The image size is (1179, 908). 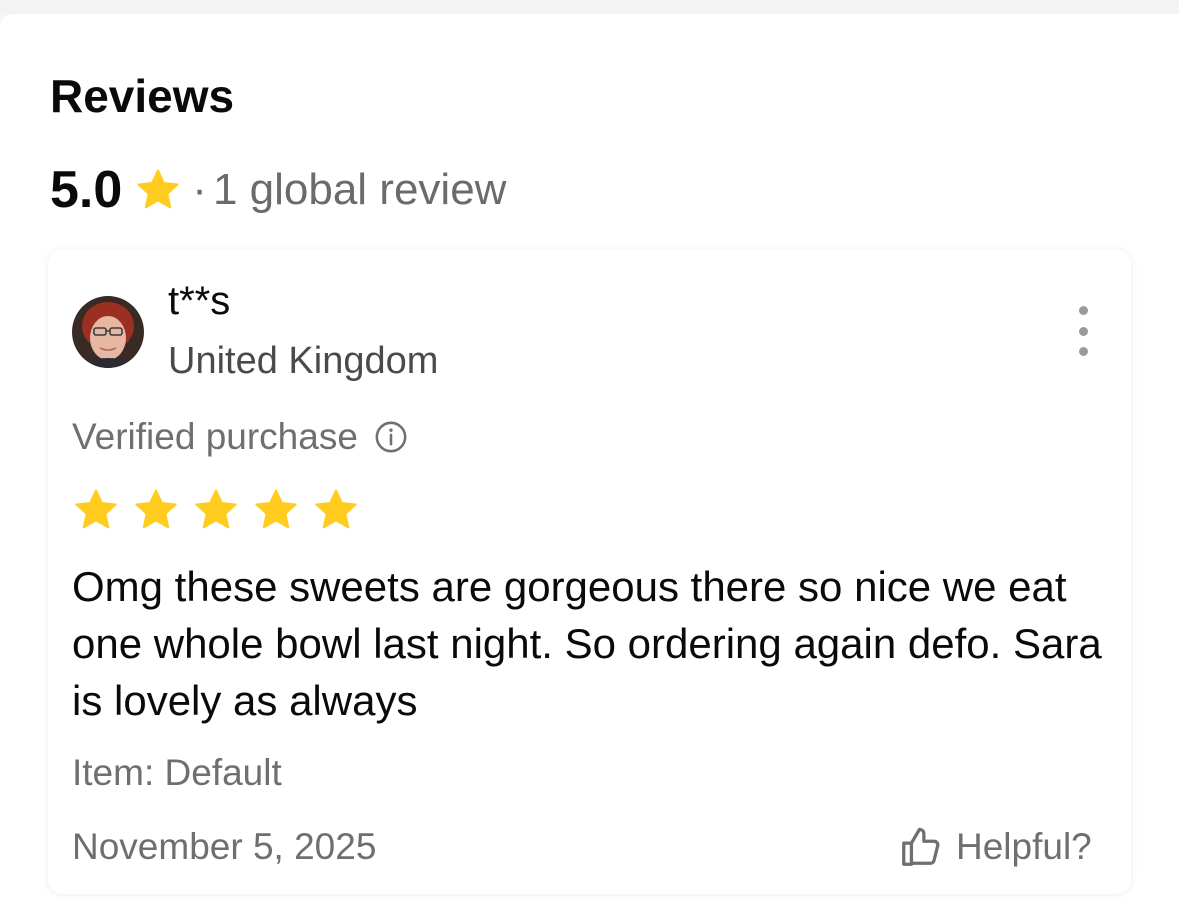 What do you see at coordinates (1083, 310) in the screenshot?
I see `more-vertical-icon` at bounding box center [1083, 310].